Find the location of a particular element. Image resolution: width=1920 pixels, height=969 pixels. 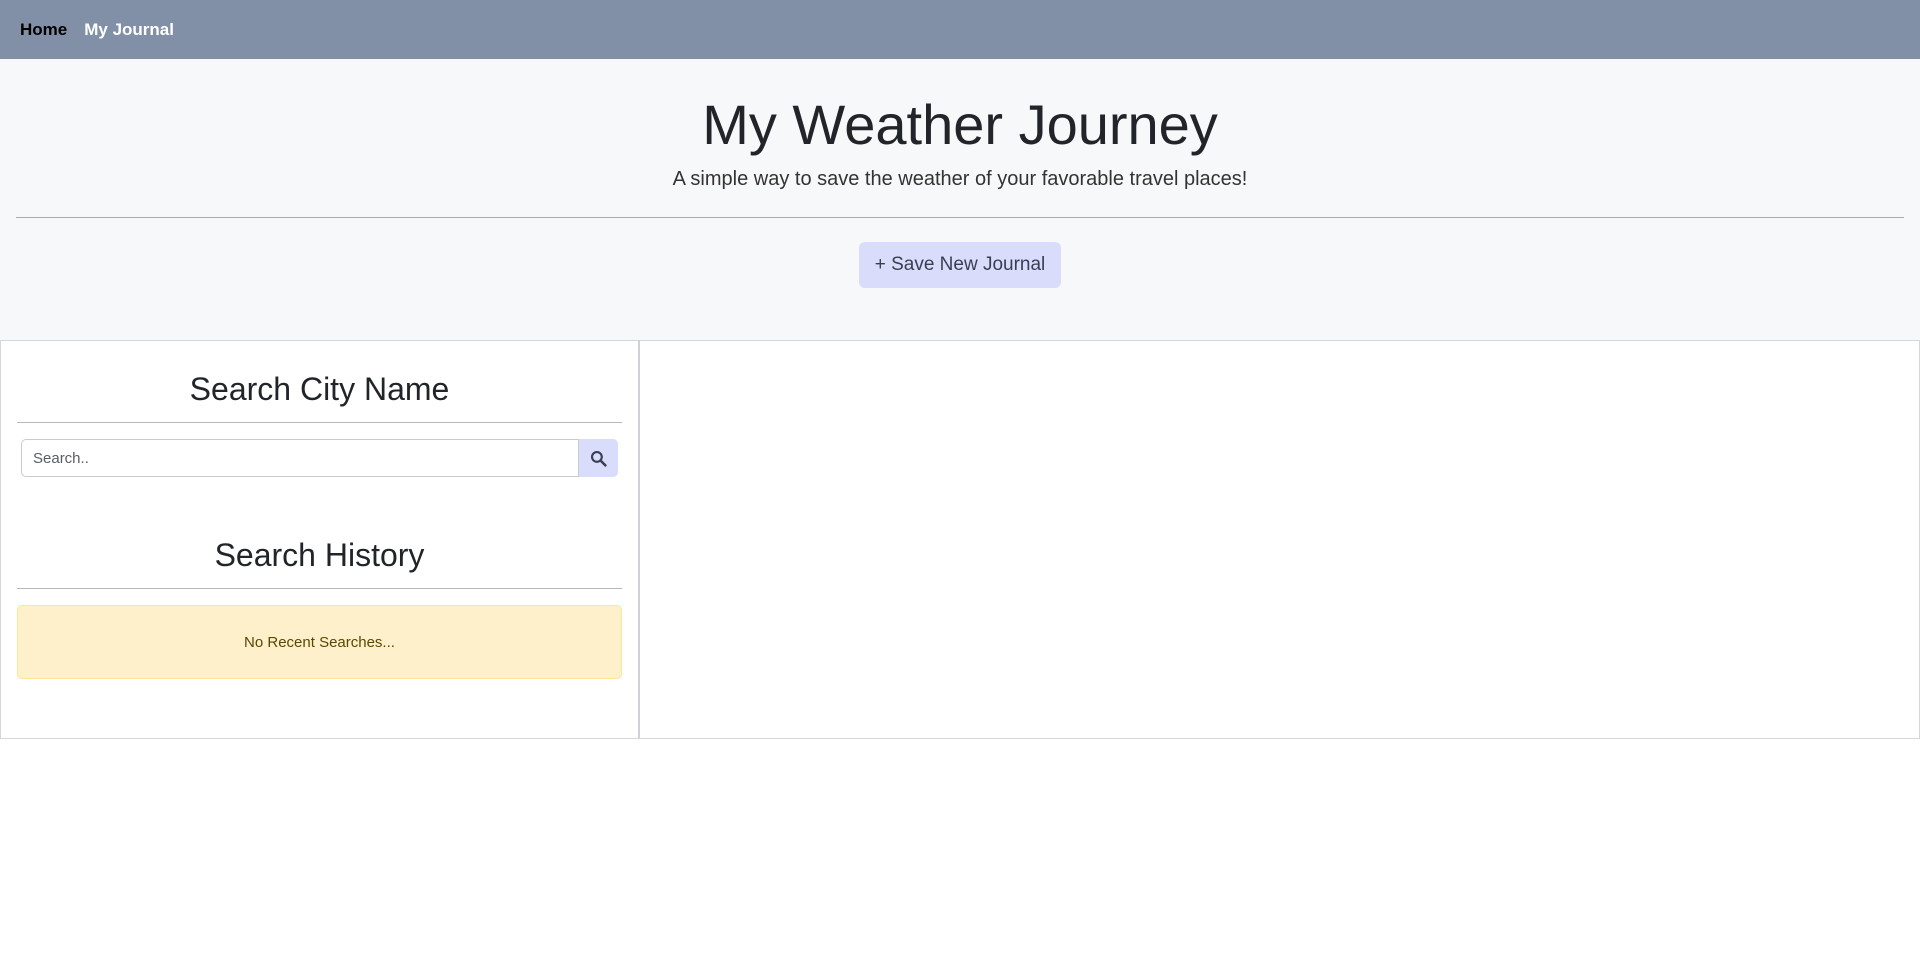

search-button is located at coordinates (598, 458).